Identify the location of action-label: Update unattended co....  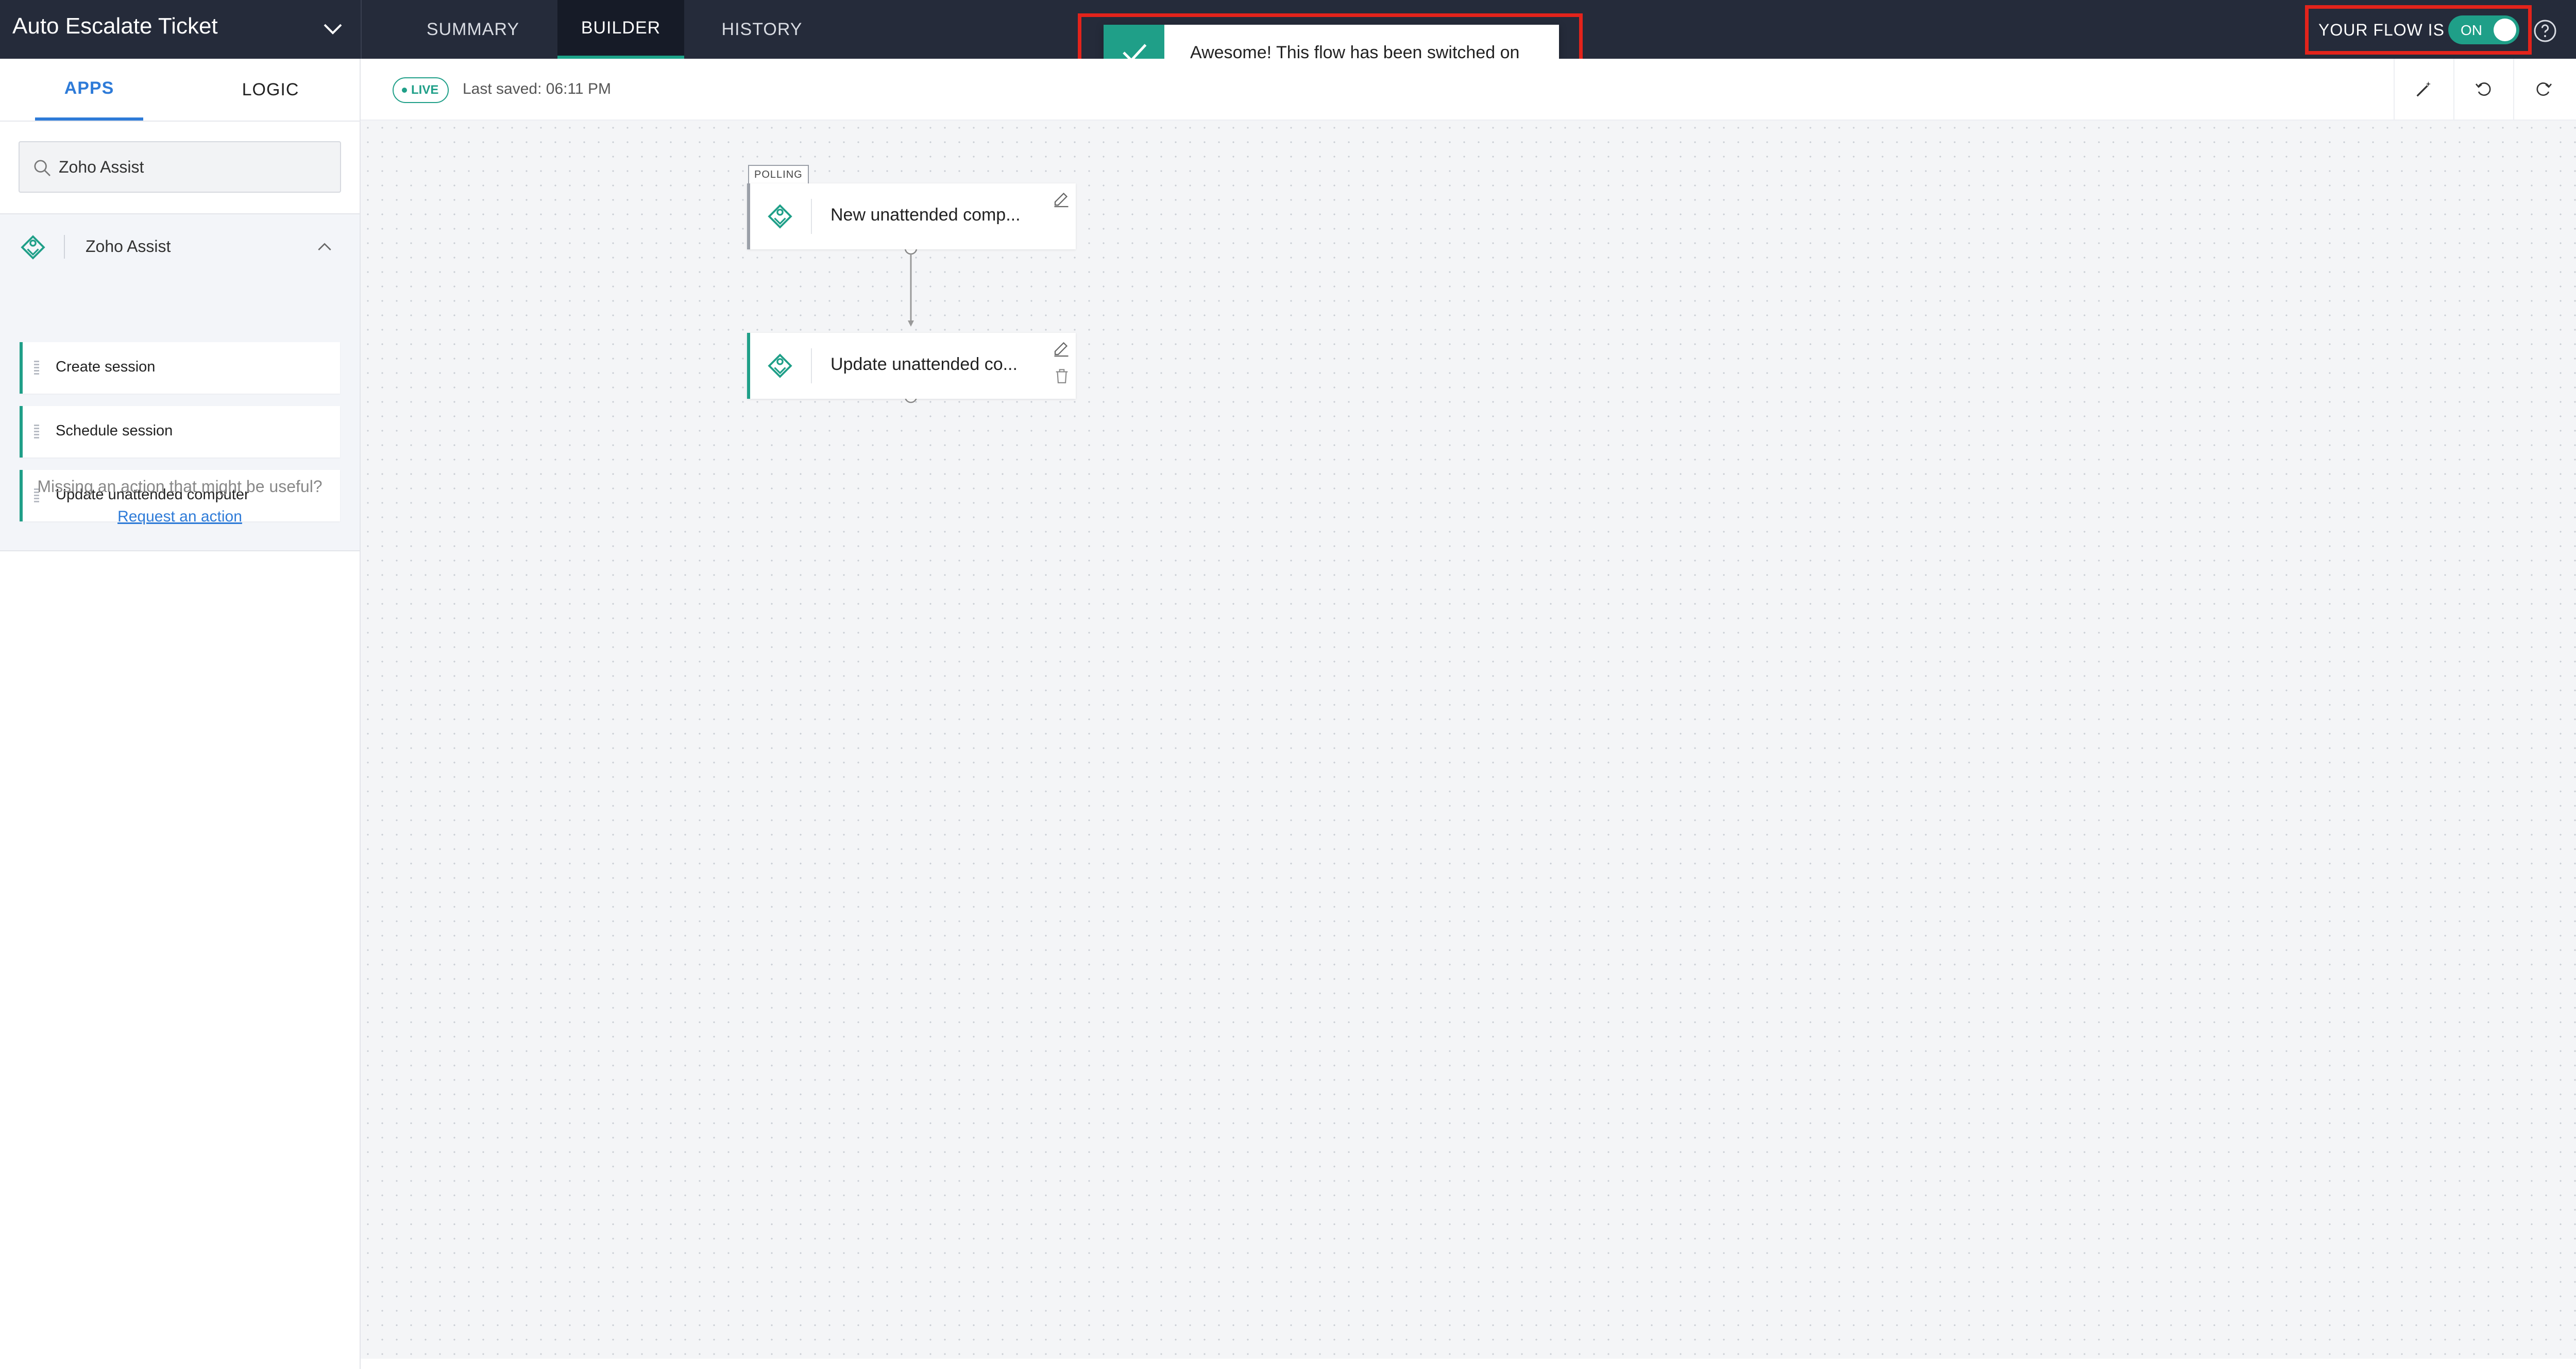
(924, 364).